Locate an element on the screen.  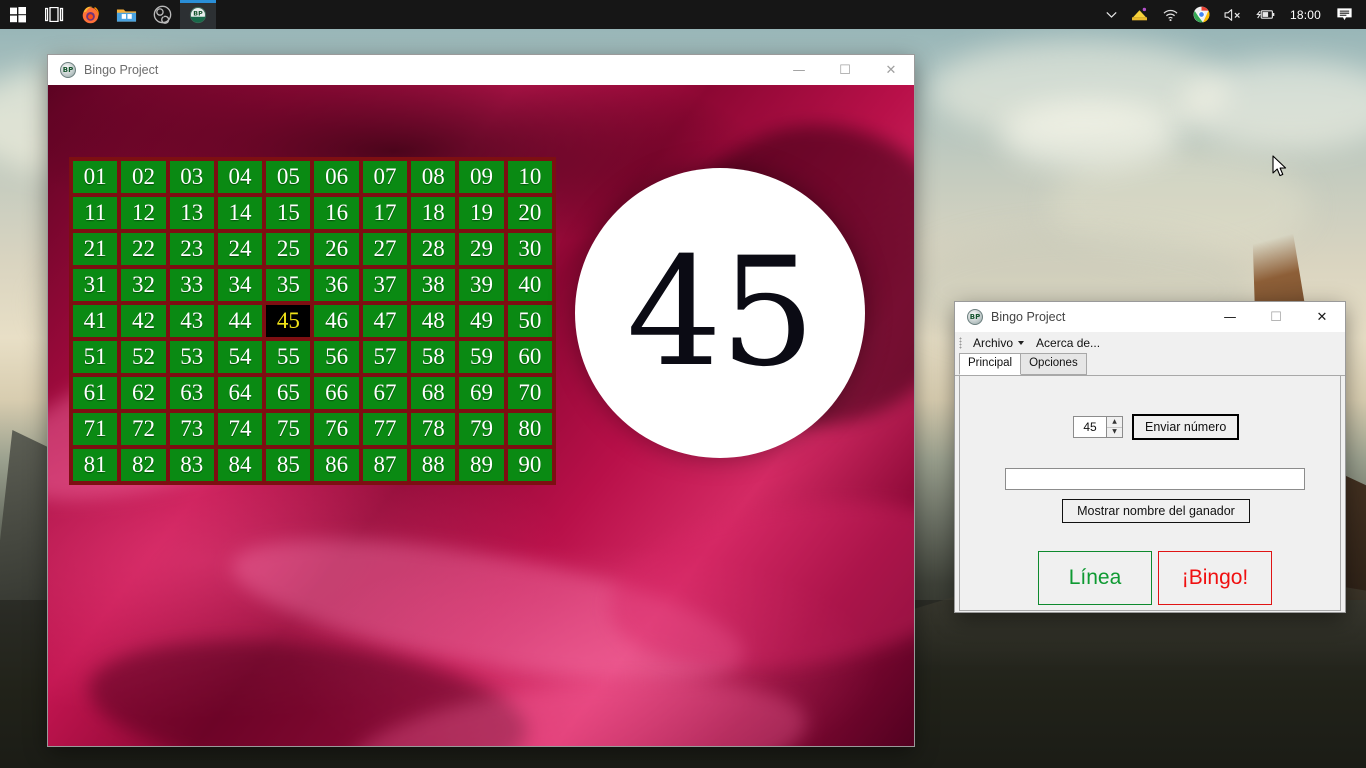
number-cell: 60 is located at coordinates (529, 357).